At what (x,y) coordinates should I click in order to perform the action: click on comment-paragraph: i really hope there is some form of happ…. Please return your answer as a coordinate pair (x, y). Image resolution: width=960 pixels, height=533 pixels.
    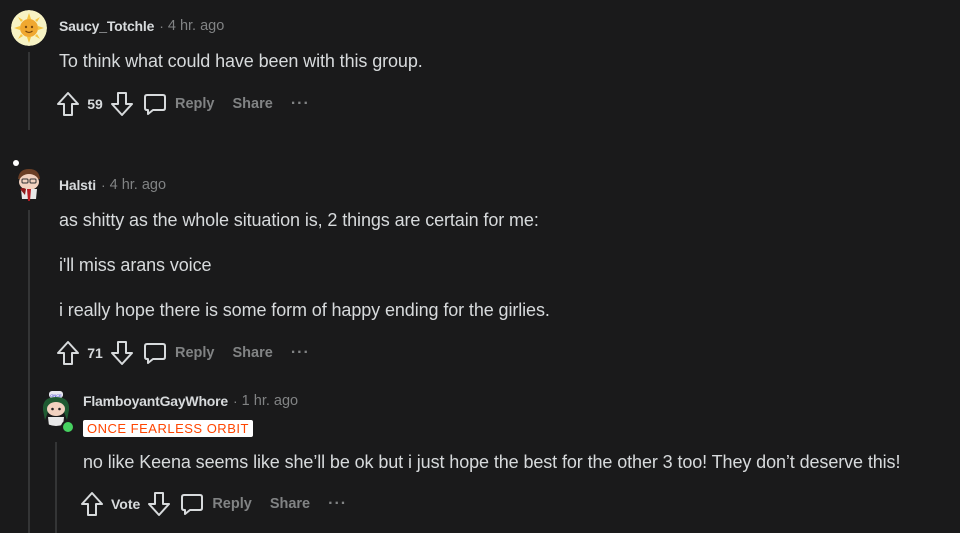
    Looking at the image, I should click on (304, 310).